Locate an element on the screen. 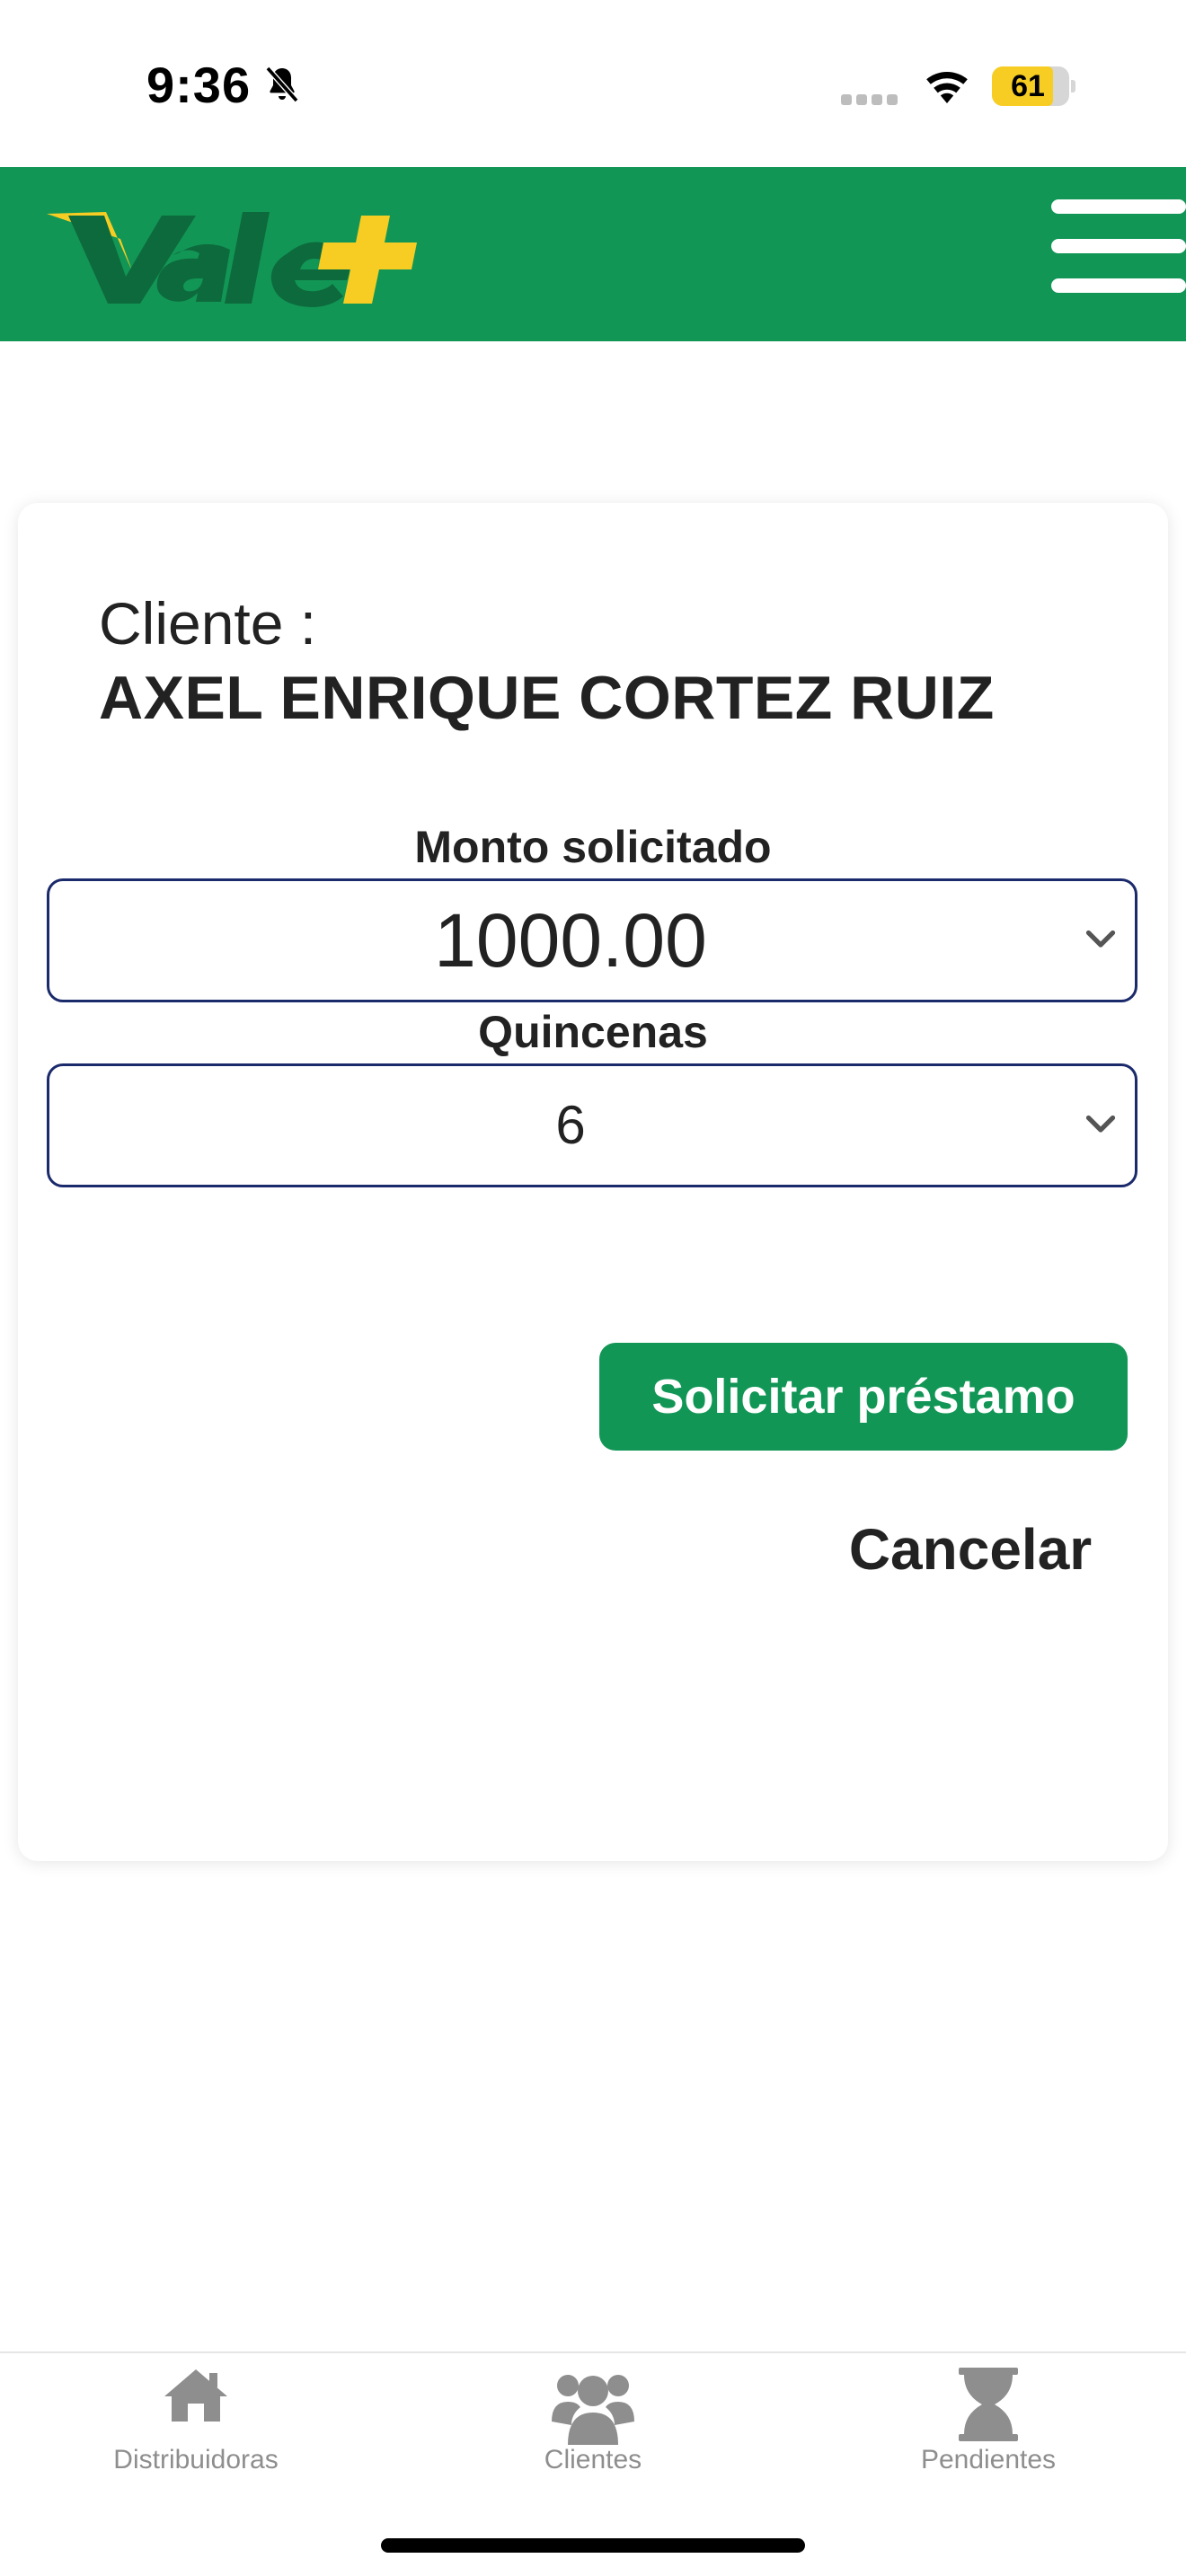 The image size is (1186, 2576). wifi-icon is located at coordinates (947, 87).